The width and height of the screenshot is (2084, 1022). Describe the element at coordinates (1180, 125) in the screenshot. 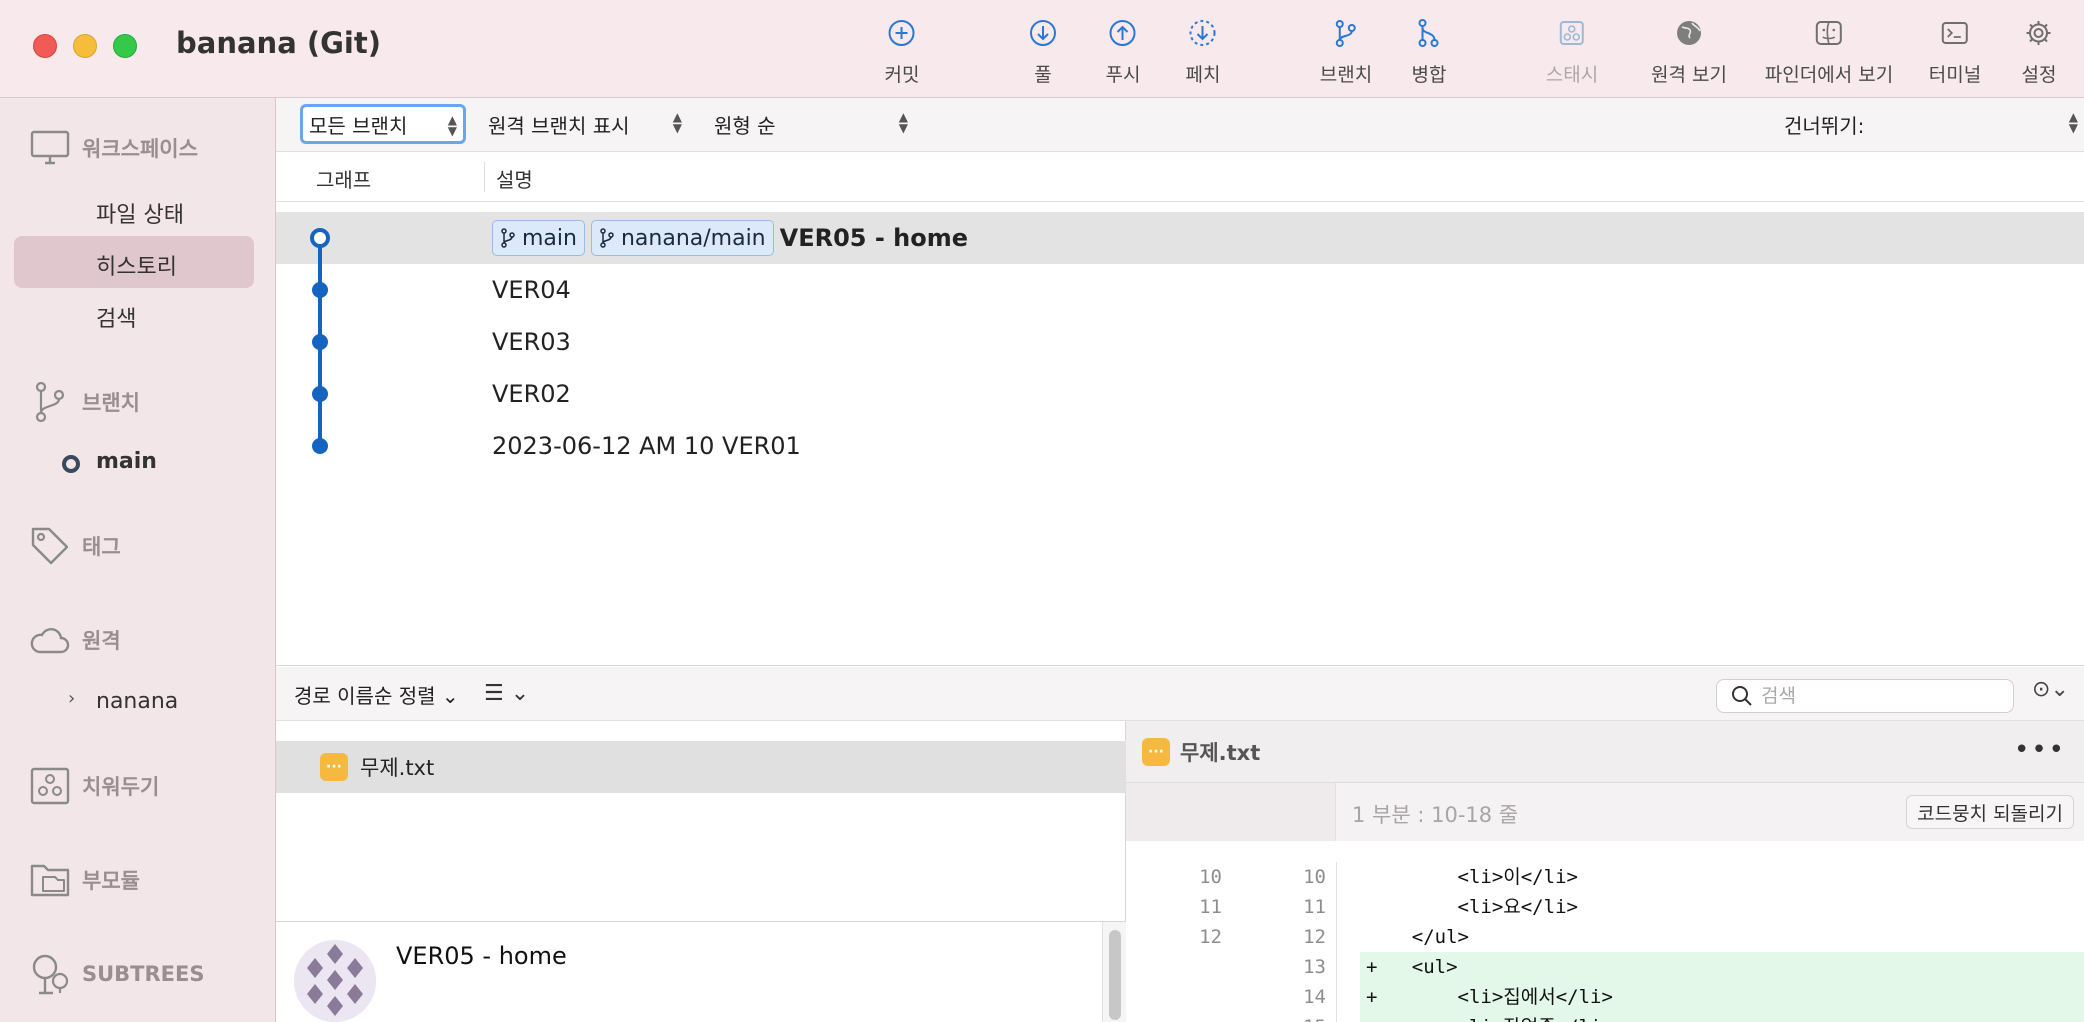

I see `history-filter-bar: 모든 브랜치 ▲ ▼ 원격 브랜치 표시 ▲ ▼ 원형 순 ▲ ▼ 건너뛰기: ▲ ▼` at that location.